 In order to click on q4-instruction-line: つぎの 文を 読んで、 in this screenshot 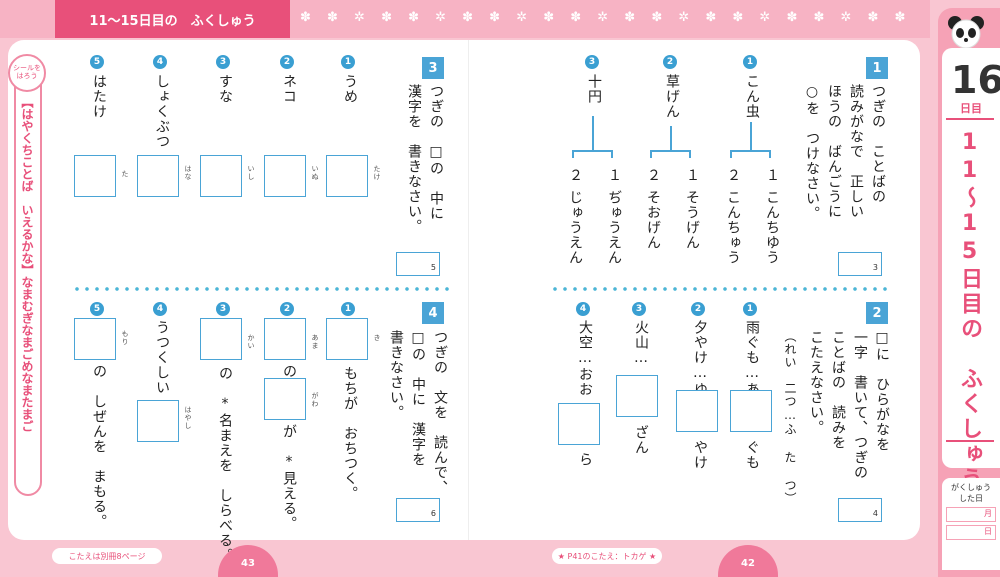, I will do `click(440, 412)`.